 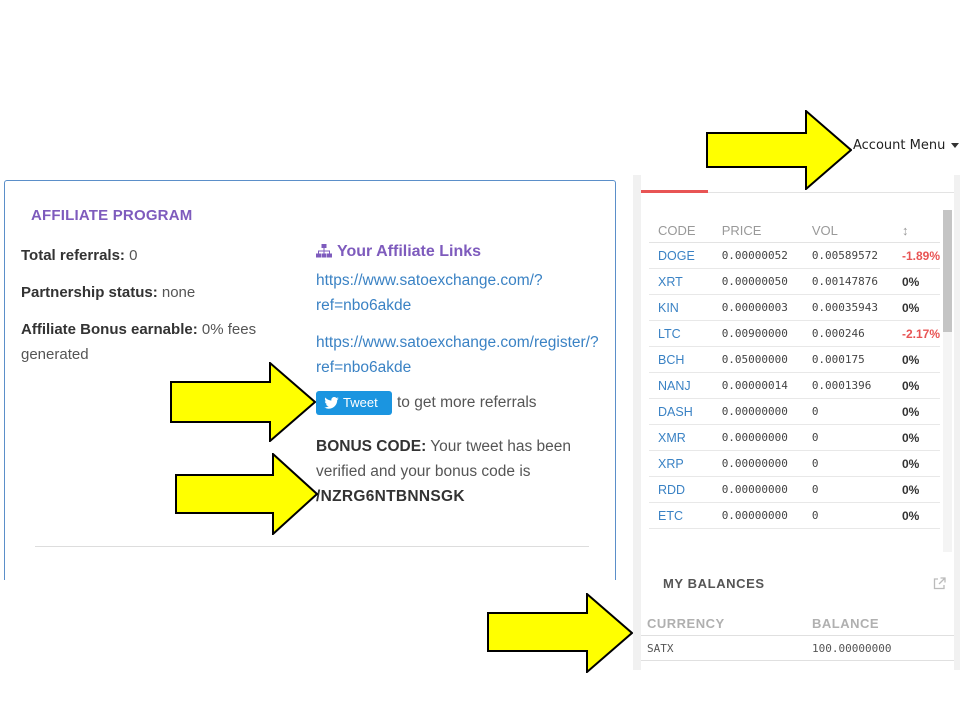 What do you see at coordinates (883, 623) in the screenshot?
I see `col-header-balance: BALANCE` at bounding box center [883, 623].